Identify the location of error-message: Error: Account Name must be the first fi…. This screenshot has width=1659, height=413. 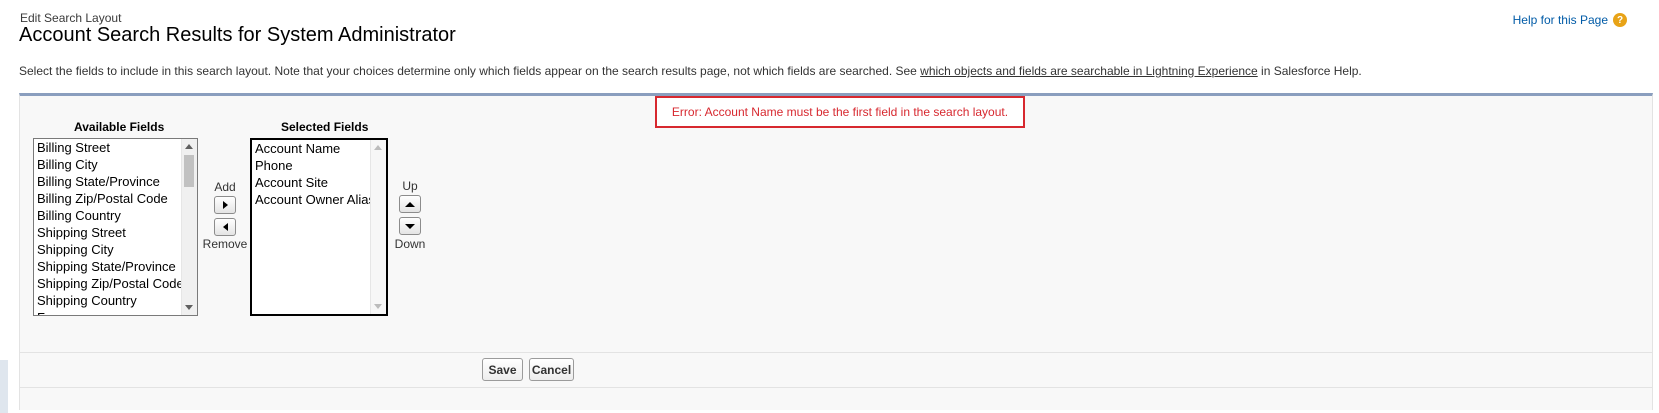
(840, 112).